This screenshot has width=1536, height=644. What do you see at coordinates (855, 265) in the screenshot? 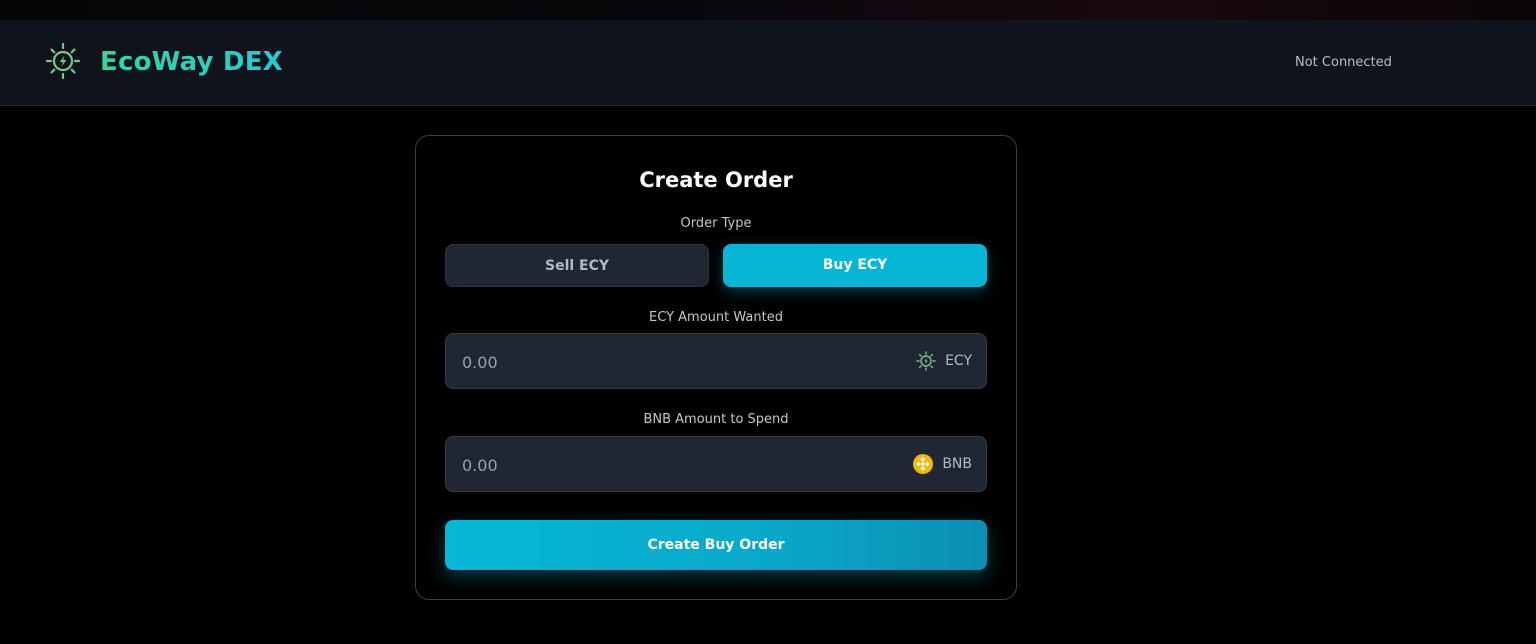
I see `buy-ecy-toggle: Buy ECY` at bounding box center [855, 265].